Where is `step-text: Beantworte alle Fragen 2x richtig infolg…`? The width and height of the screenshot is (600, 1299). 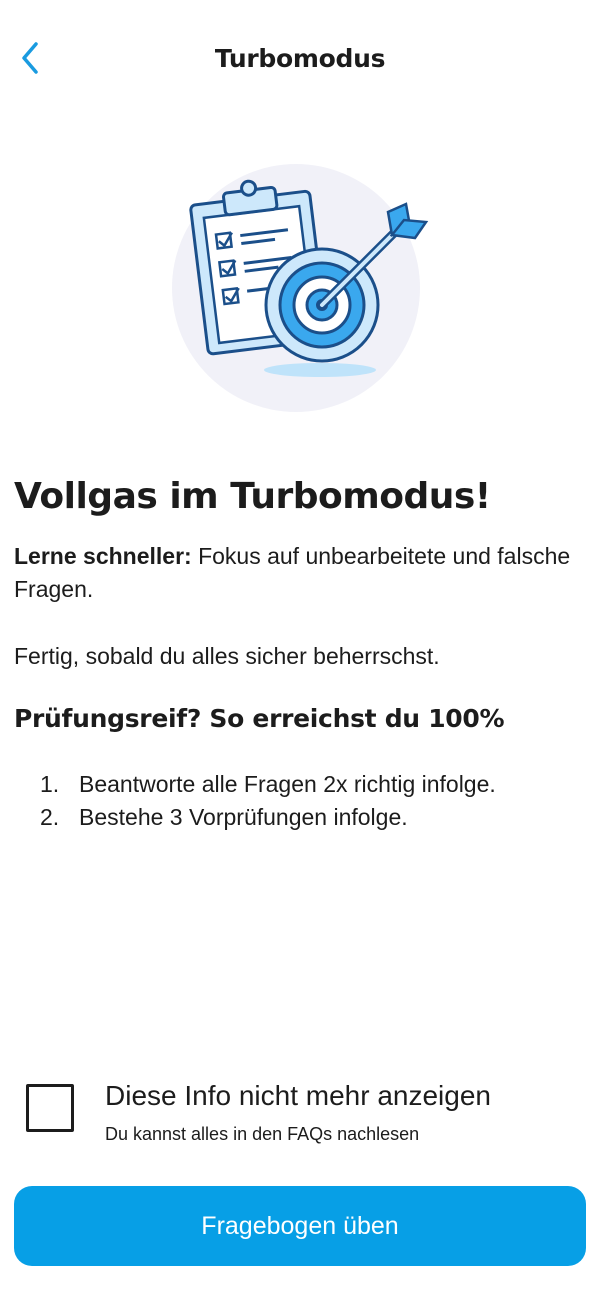
step-text: Beantworte alle Fragen 2x richtig infolg… is located at coordinates (287, 784).